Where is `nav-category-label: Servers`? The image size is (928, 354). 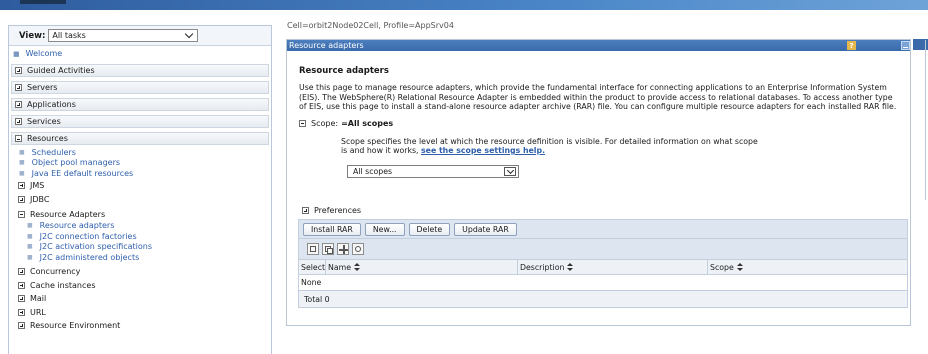
nav-category-label: Servers is located at coordinates (42, 87).